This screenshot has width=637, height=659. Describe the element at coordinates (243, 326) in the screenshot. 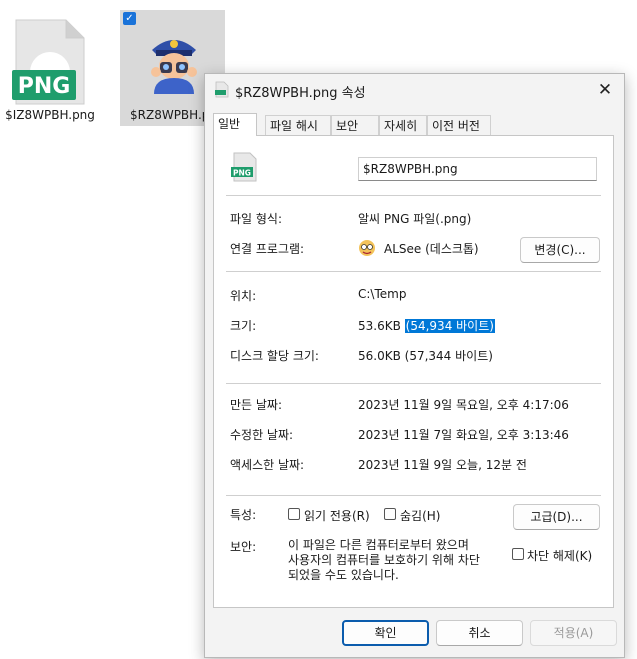

I see `size-label: 크기:` at that location.